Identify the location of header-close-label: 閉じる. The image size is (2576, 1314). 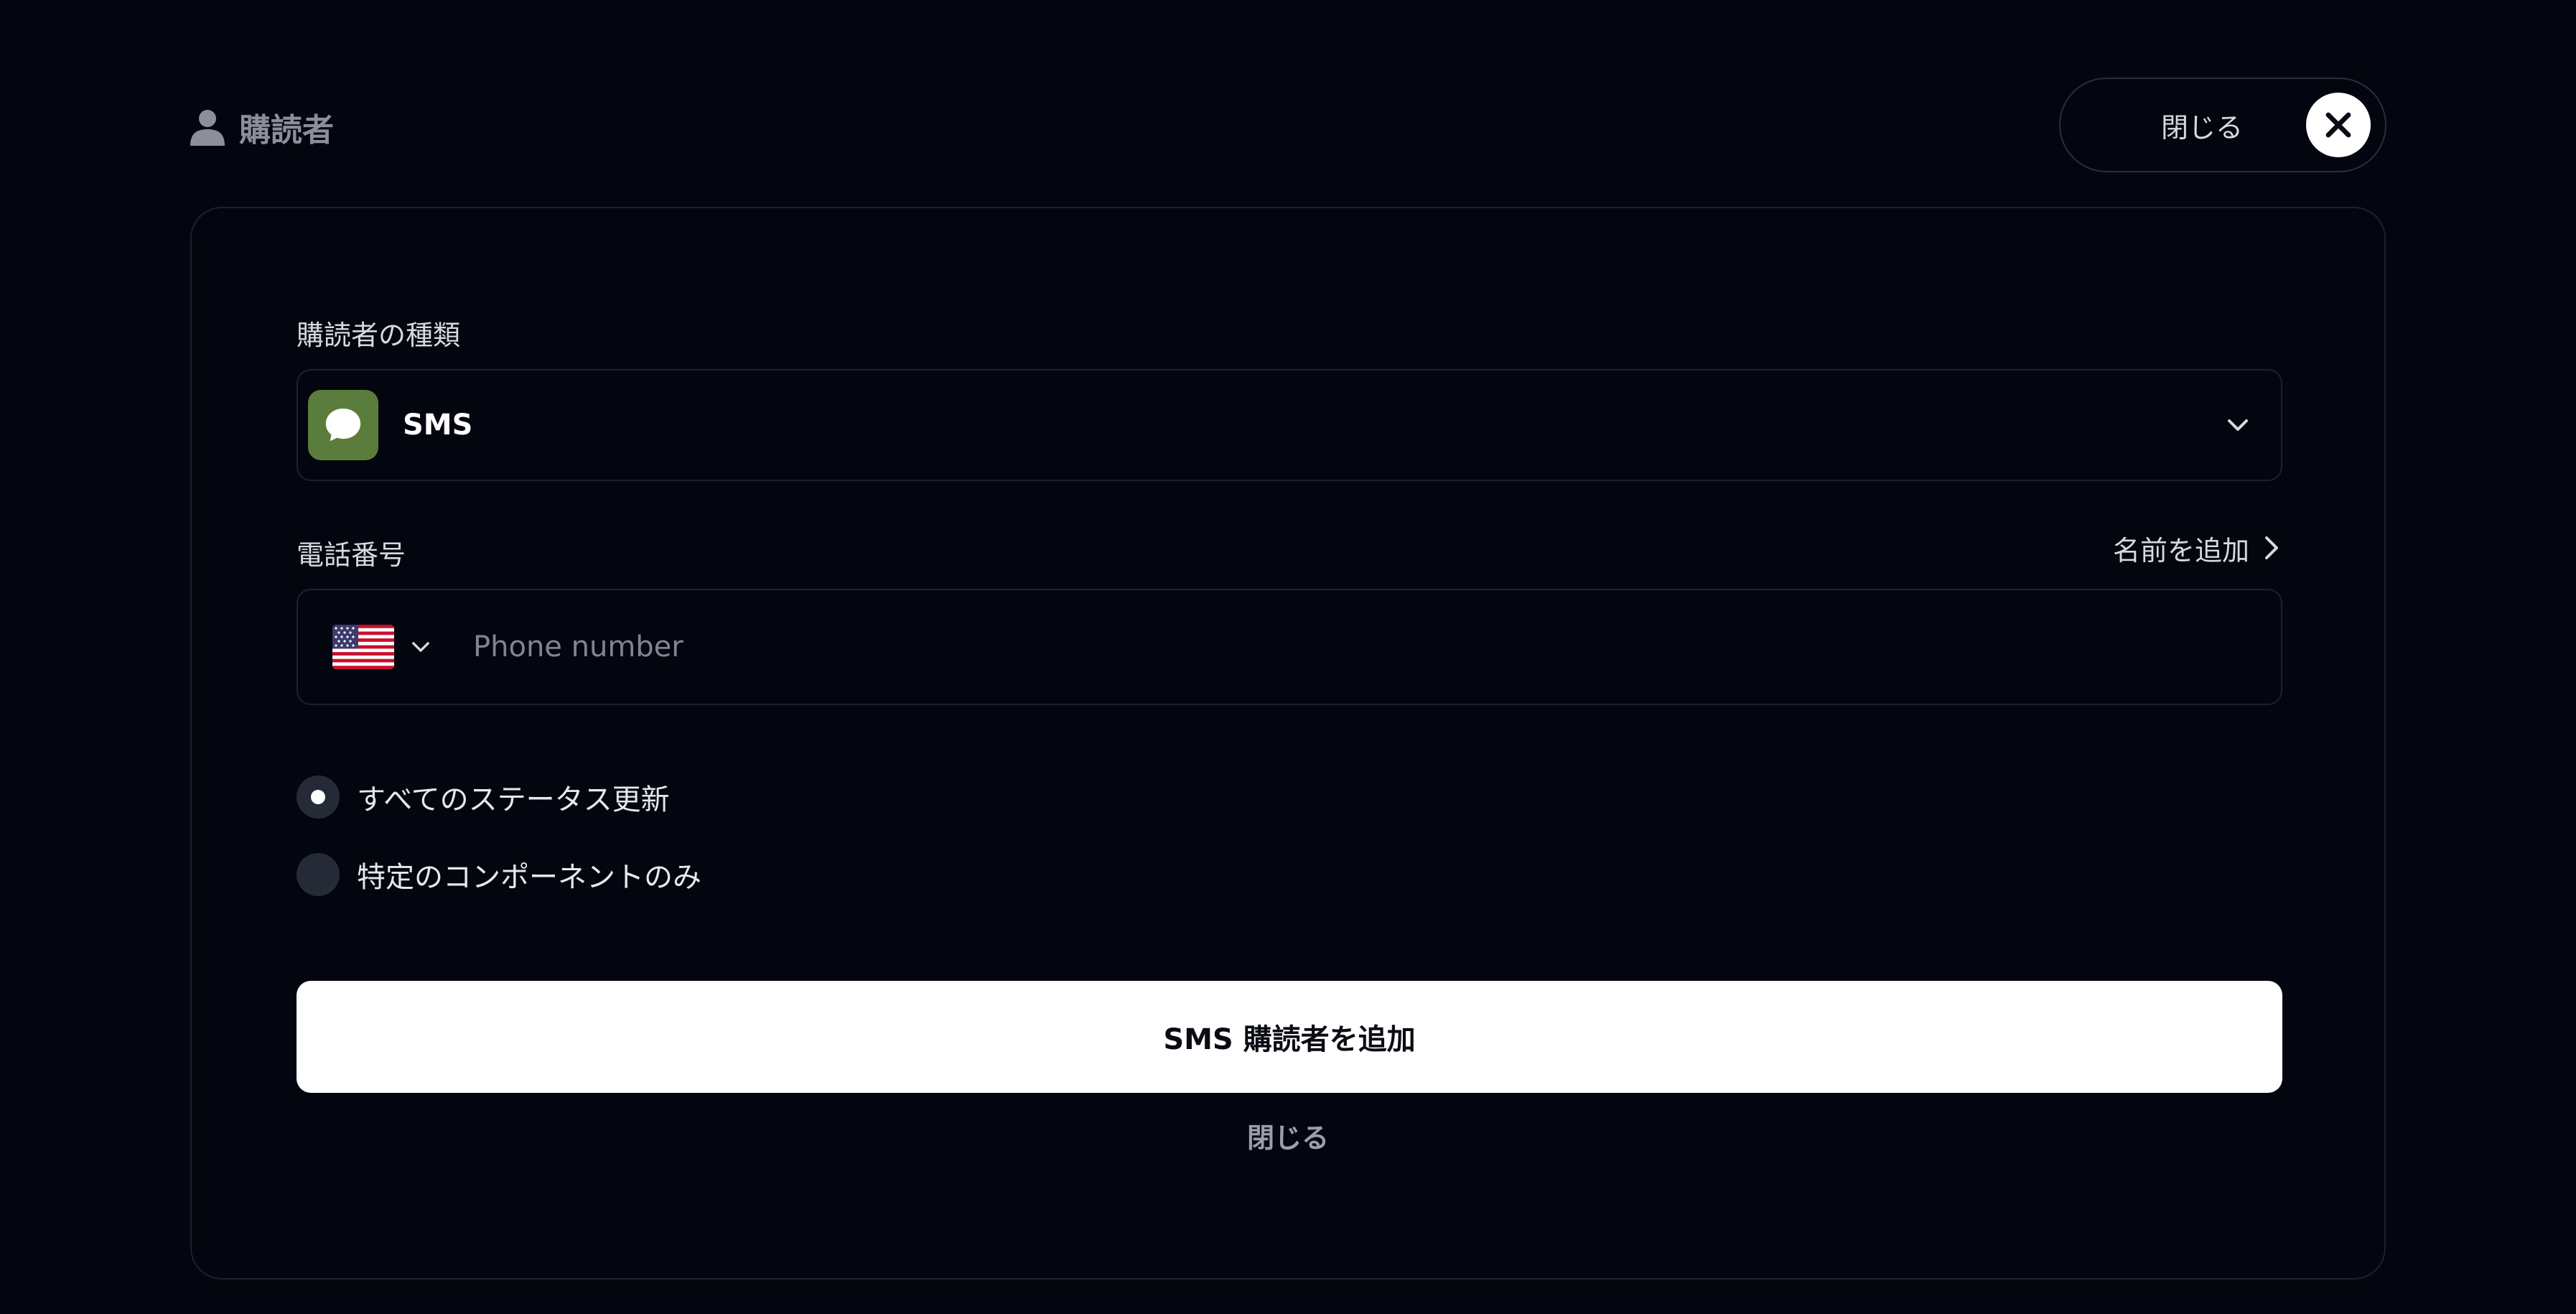
(2202, 127).